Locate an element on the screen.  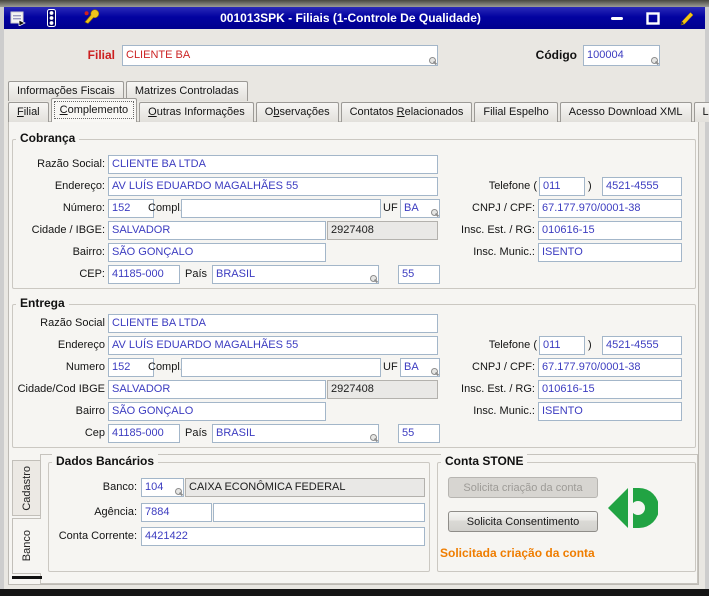
cobranca-pais-label: País is located at coordinates (195, 274).